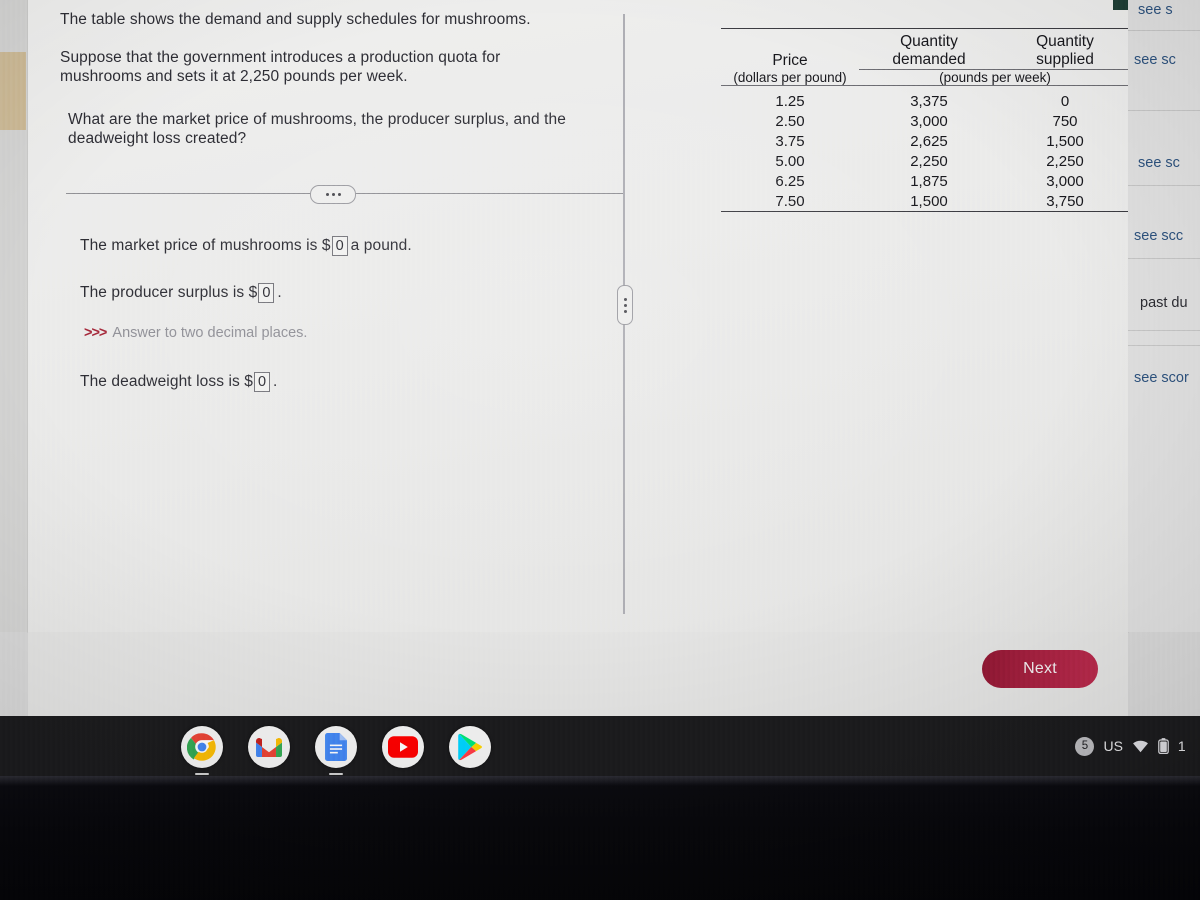 The height and width of the screenshot is (900, 1200). Describe the element at coordinates (13, 91) in the screenshot. I see `left-accent-block` at that location.